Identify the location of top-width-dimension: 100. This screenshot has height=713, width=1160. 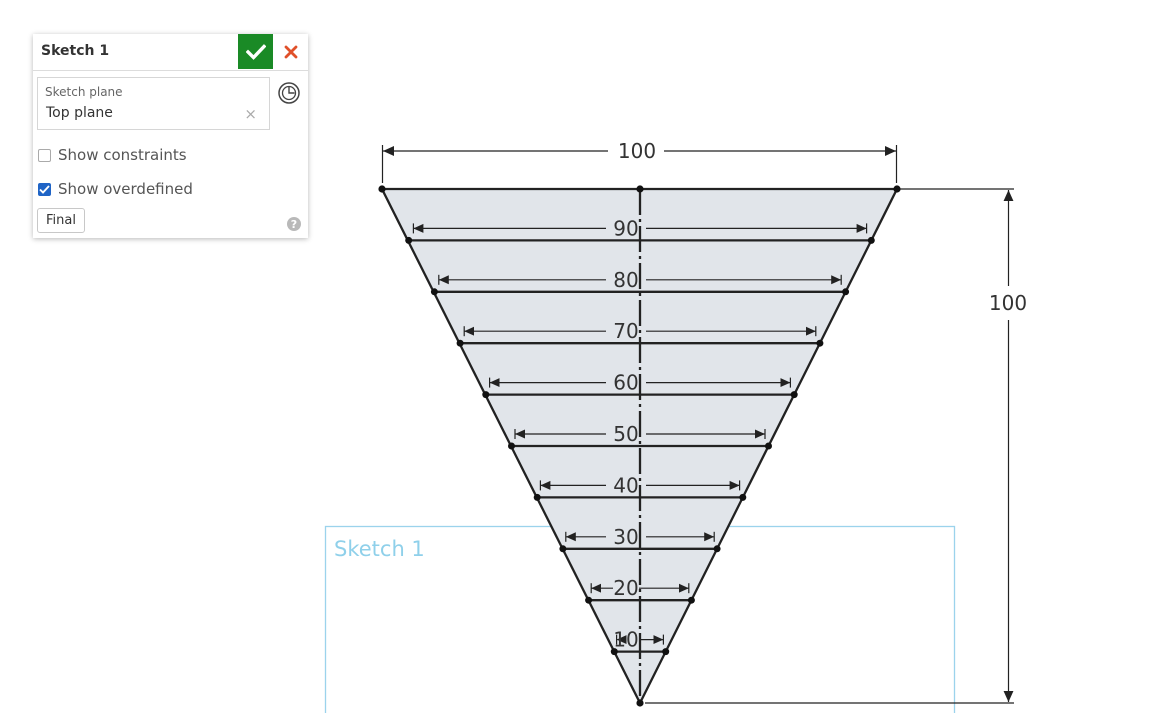
(639, 161).